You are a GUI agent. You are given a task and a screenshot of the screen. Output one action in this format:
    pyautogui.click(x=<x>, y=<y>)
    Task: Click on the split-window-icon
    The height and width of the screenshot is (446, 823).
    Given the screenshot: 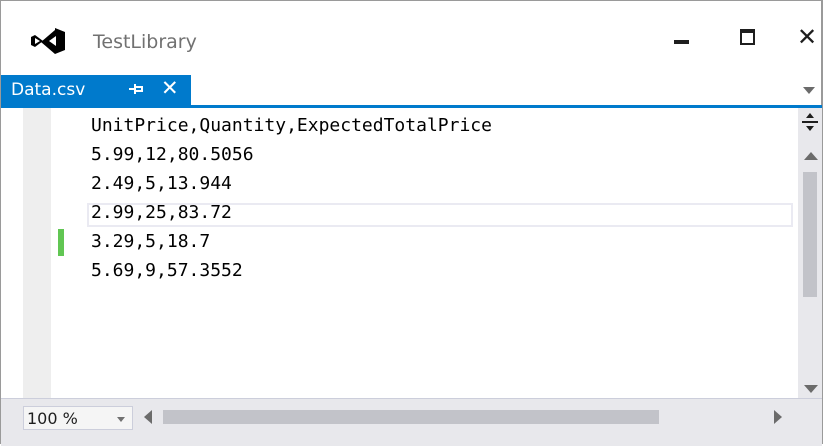 What is the action you would take?
    pyautogui.click(x=810, y=122)
    